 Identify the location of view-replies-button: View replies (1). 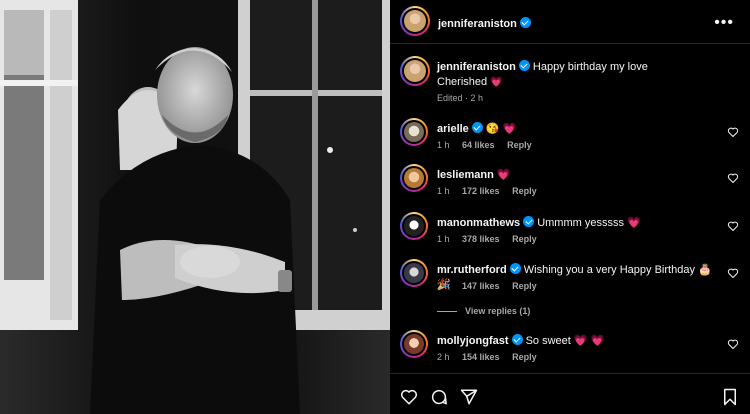
(483, 311).